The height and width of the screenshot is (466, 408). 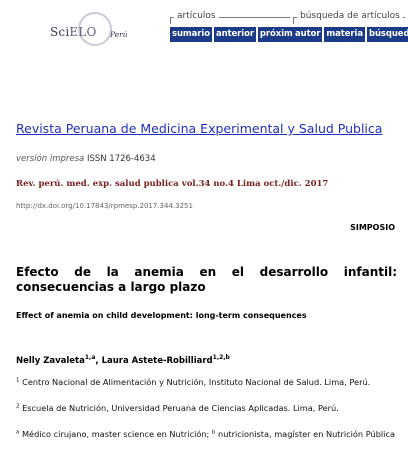 What do you see at coordinates (308, 34) in the screenshot?
I see `author-button: autor` at bounding box center [308, 34].